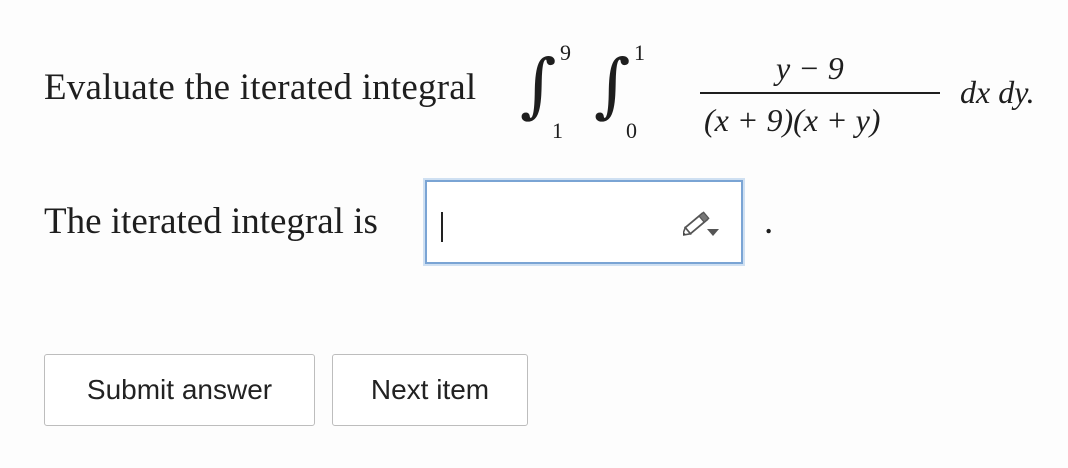 This screenshot has height=468, width=1068. What do you see at coordinates (260, 87) in the screenshot?
I see `question-prompt: Evaluate the iterated integral` at bounding box center [260, 87].